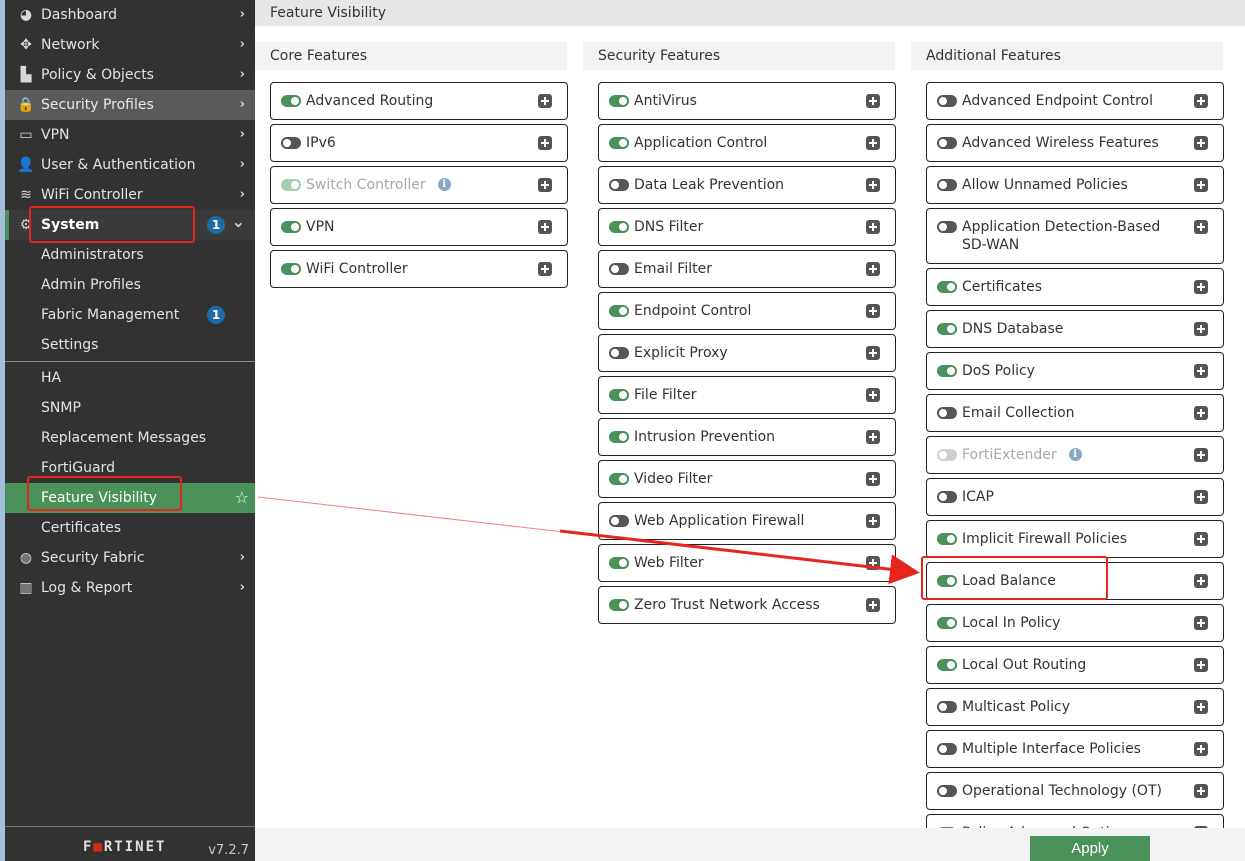  I want to click on sidebar-subitem-replacement-messages: Replacement Messages, so click(130, 438).